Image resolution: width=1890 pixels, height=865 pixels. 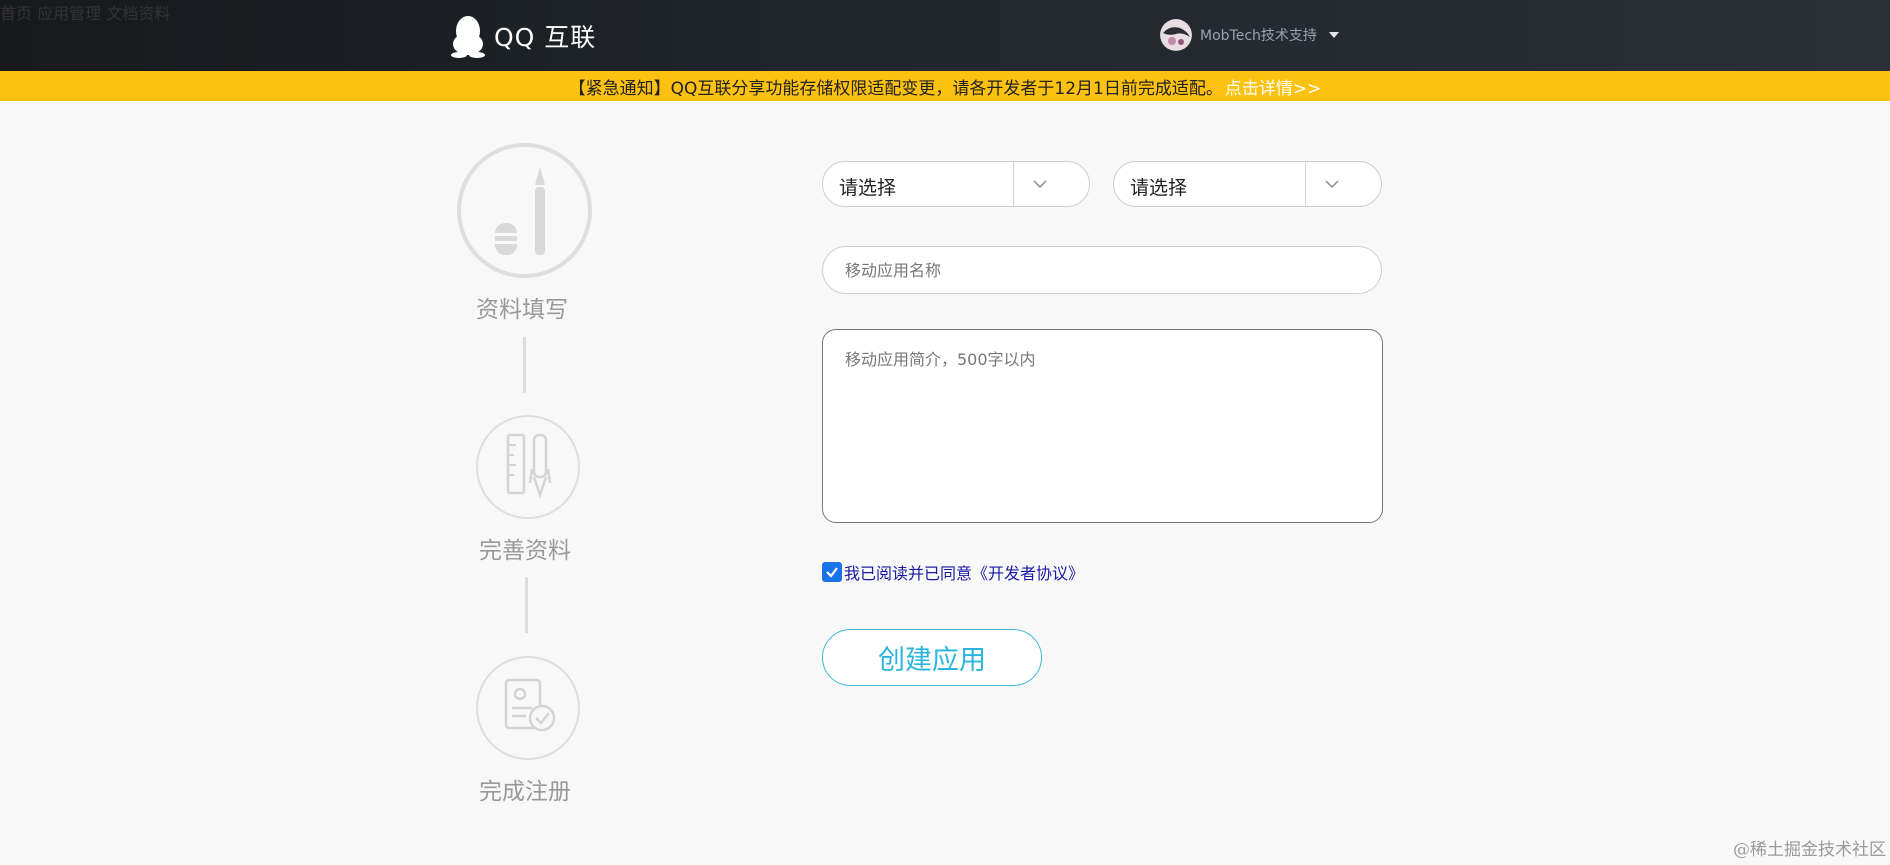 I want to click on category-select-2: 请选择, so click(x=1247, y=184).